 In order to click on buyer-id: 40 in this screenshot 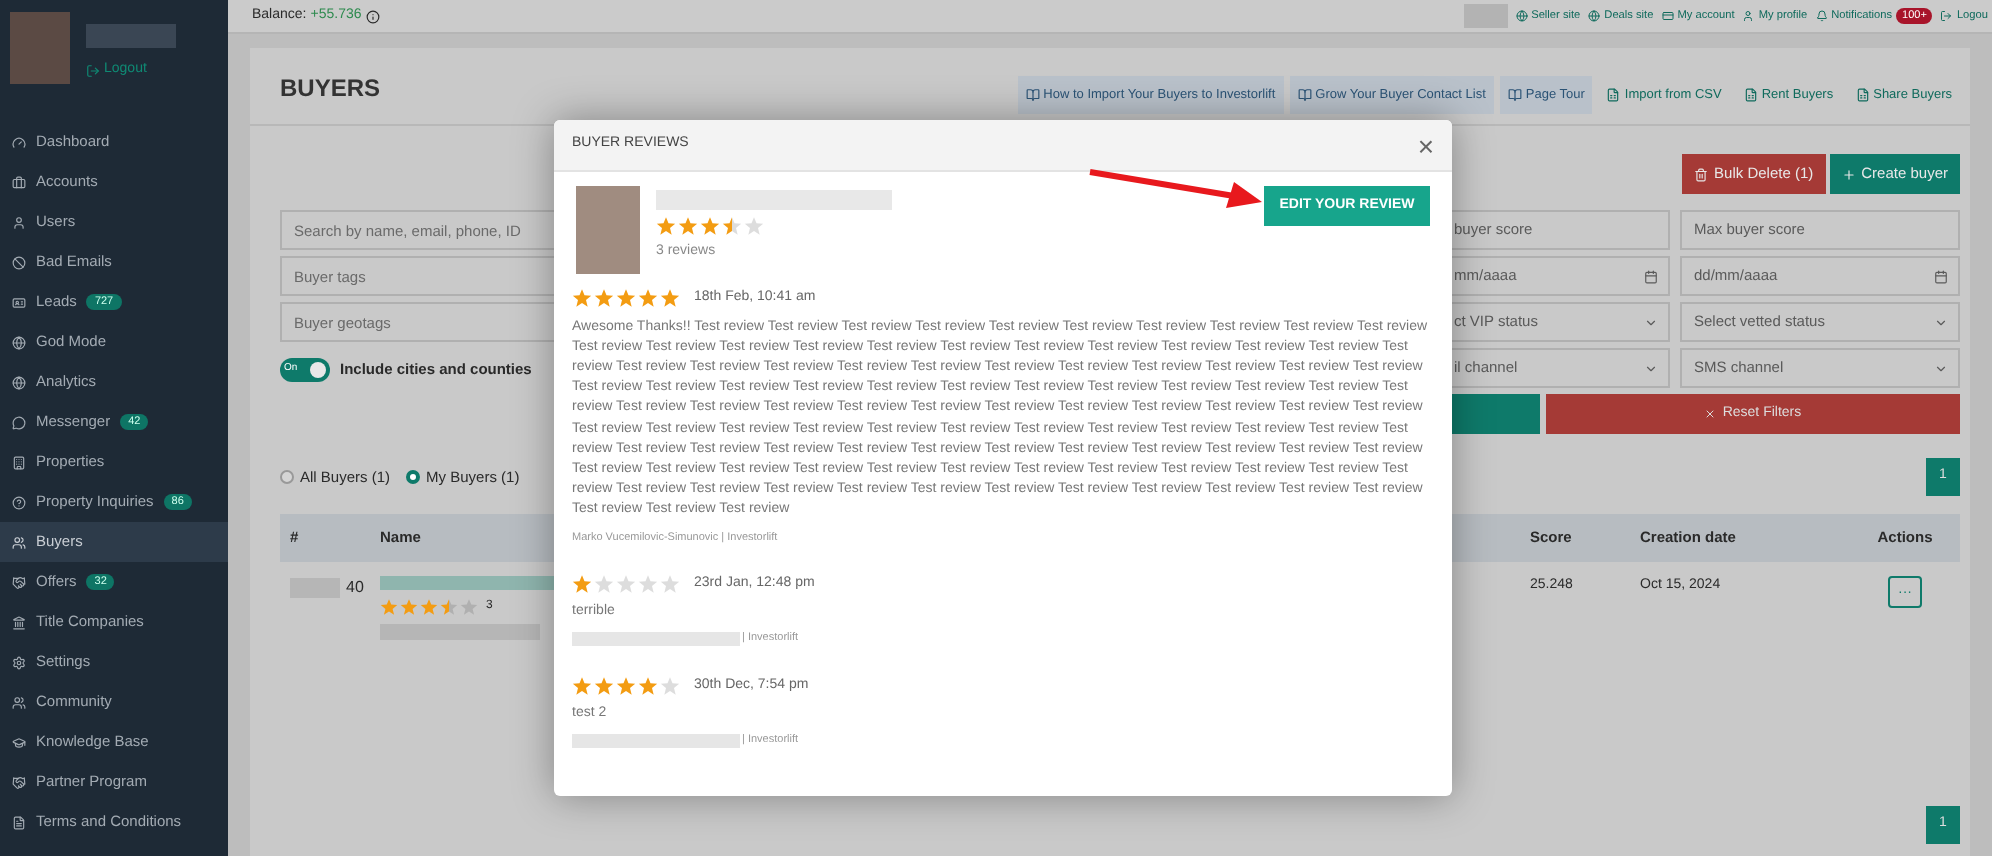, I will do `click(355, 588)`.